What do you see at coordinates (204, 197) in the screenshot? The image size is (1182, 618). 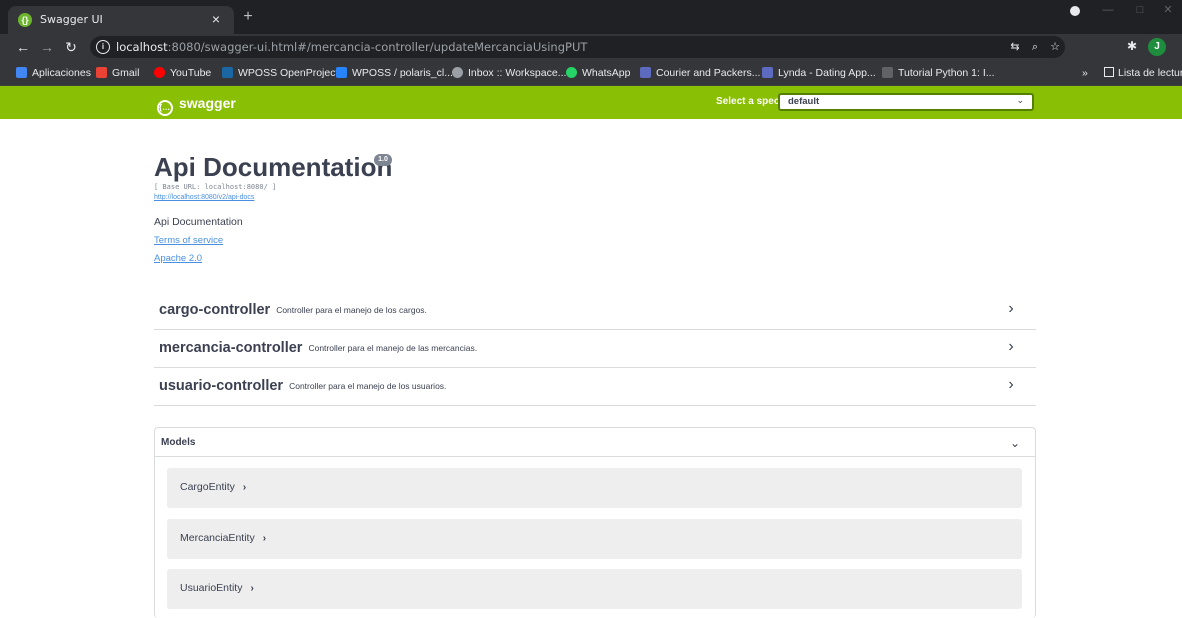 I see `api-docs-link: http://localhost:8080/v2/api-docs` at bounding box center [204, 197].